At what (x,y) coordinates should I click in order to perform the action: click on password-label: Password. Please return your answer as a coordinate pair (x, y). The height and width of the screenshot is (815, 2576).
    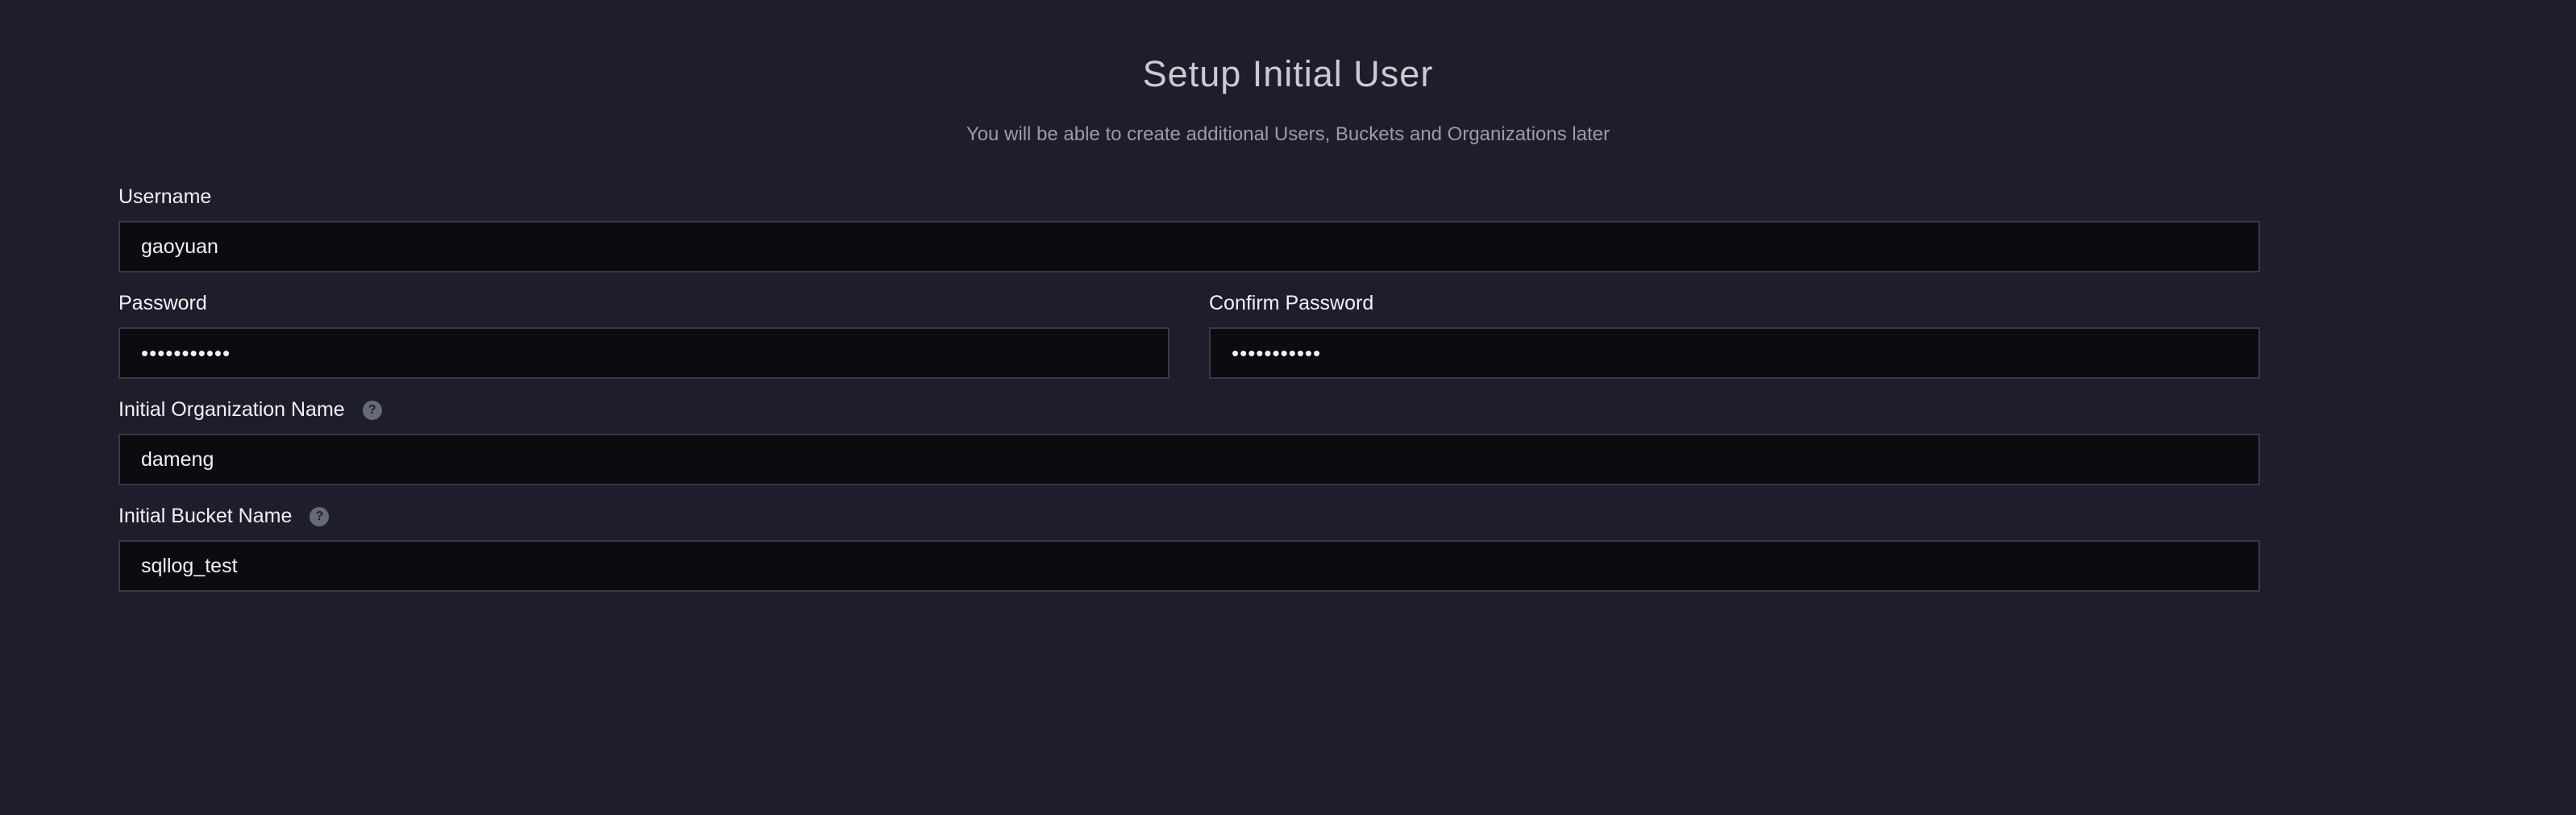
    Looking at the image, I should click on (162, 302).